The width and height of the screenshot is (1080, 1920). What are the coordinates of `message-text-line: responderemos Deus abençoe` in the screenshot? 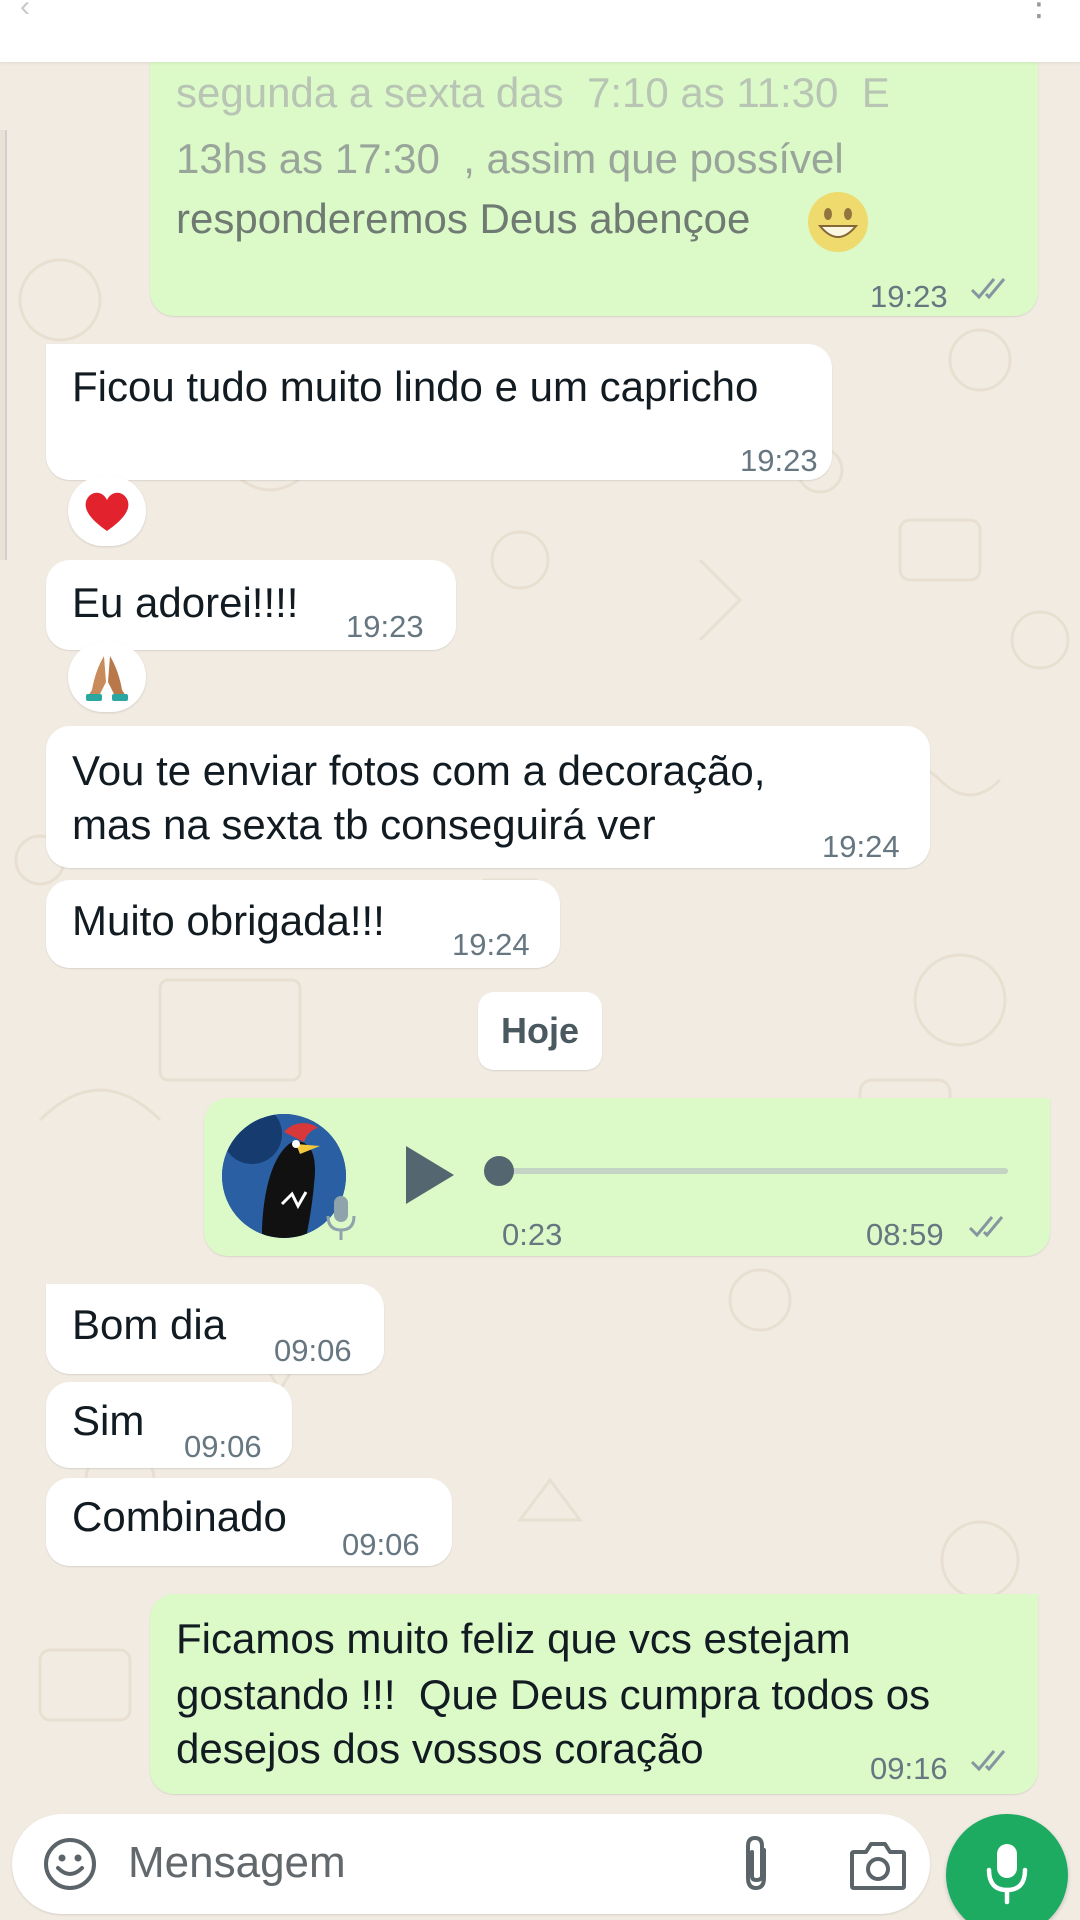 It's located at (463, 218).